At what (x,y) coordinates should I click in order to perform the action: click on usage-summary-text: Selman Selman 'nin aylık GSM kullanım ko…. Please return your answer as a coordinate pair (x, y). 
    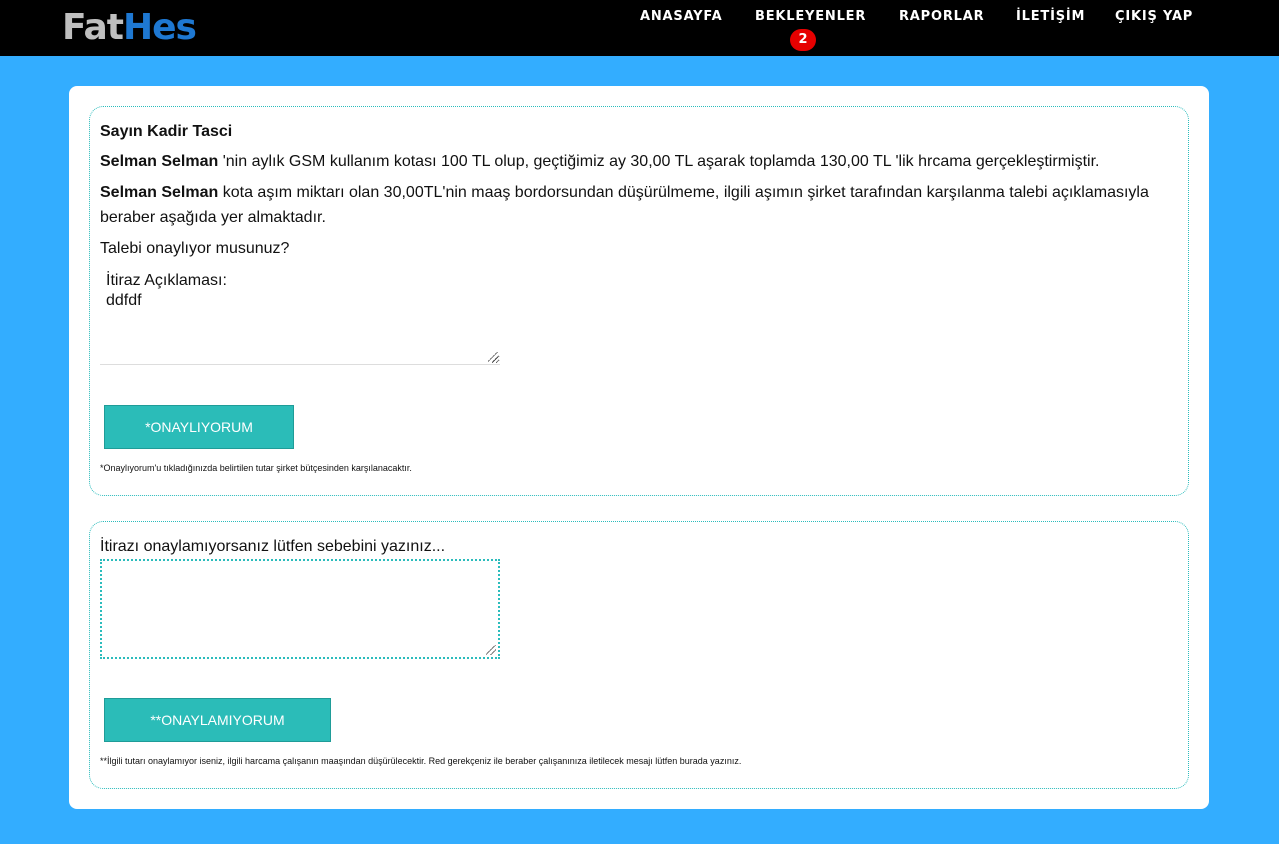
    Looking at the image, I should click on (634, 161).